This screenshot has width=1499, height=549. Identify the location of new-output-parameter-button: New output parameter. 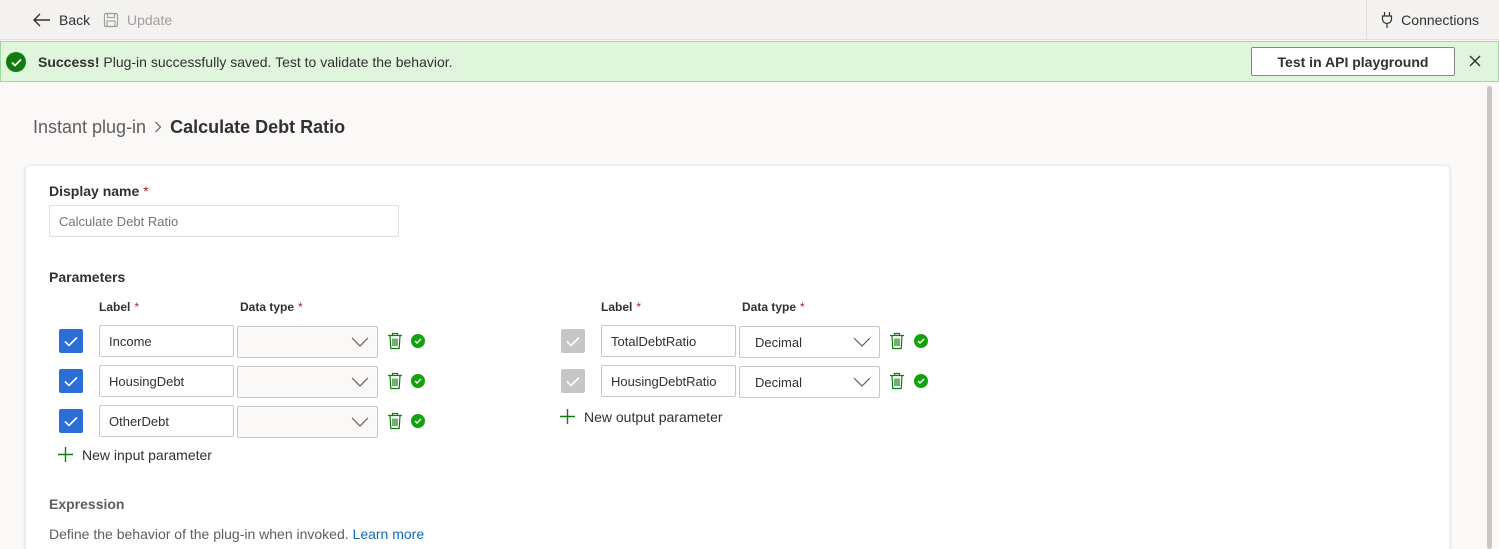
(641, 416).